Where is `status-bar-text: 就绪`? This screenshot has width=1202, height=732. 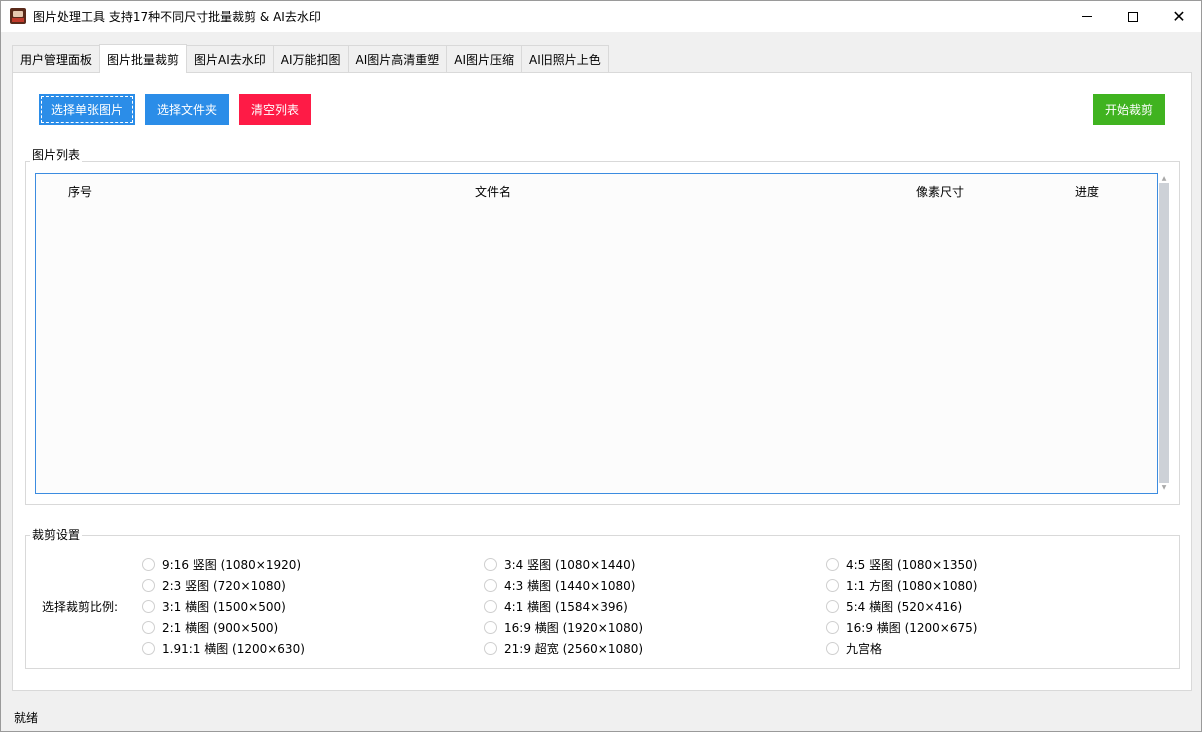
status-bar-text: 就绪 is located at coordinates (26, 718).